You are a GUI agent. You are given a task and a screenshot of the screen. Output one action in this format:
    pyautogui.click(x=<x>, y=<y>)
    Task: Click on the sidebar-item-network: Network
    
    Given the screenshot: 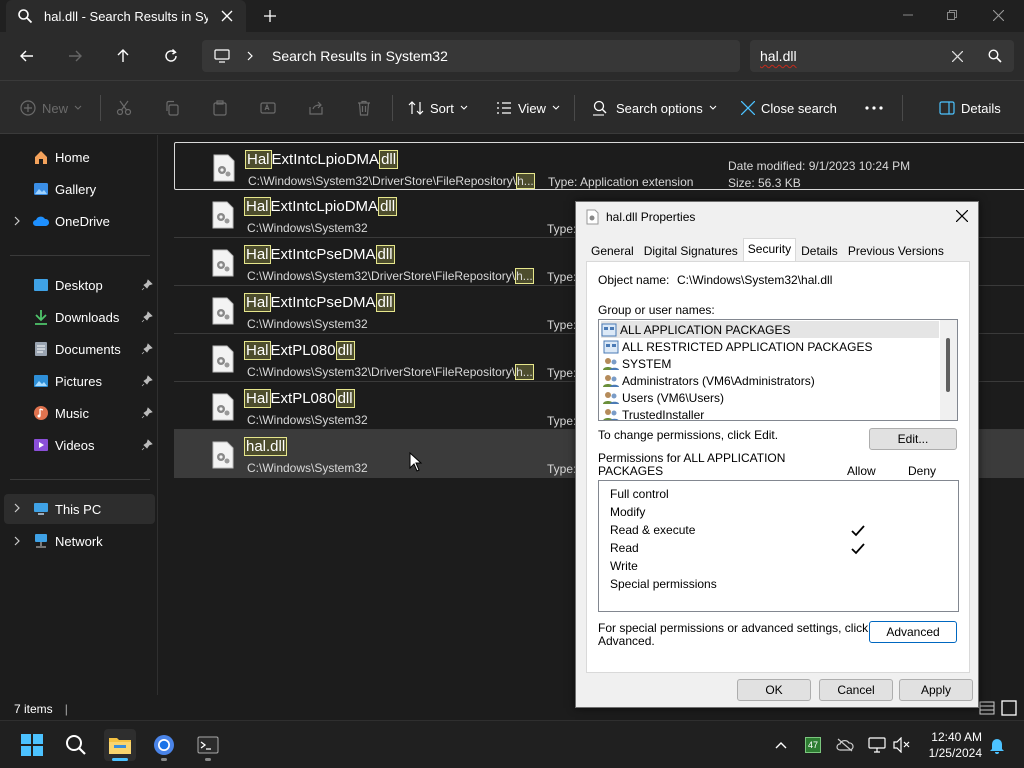 What is the action you would take?
    pyautogui.click(x=79, y=541)
    